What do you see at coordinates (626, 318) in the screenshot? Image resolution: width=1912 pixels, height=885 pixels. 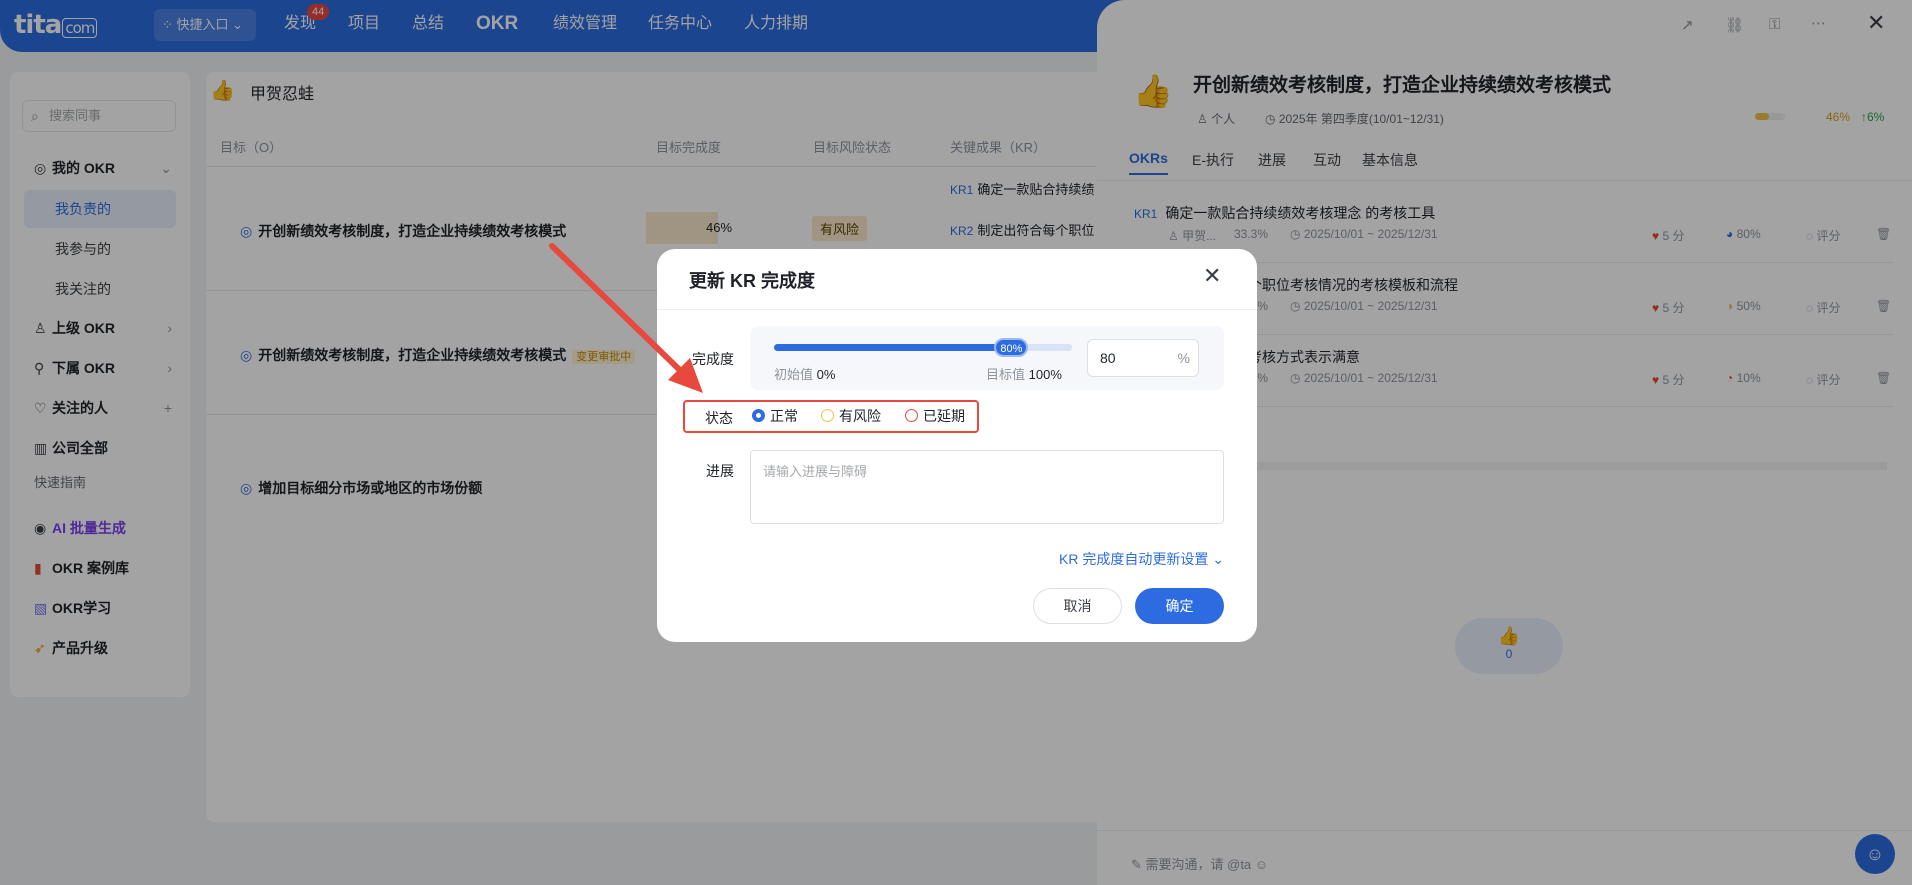 I see `annotation-arrow` at bounding box center [626, 318].